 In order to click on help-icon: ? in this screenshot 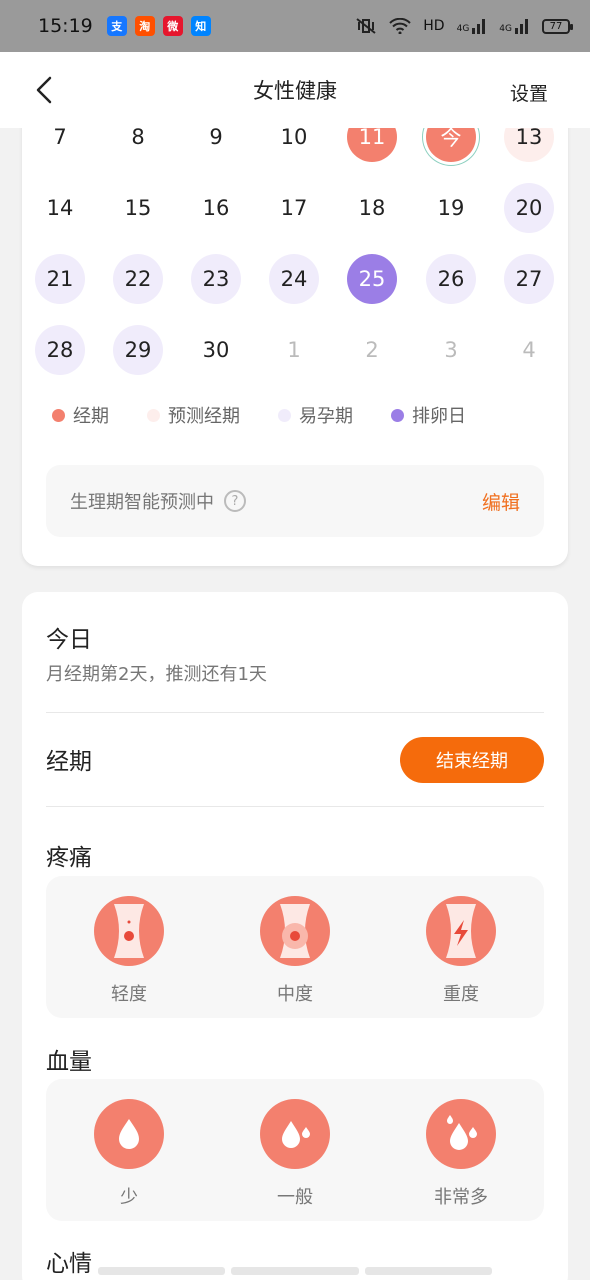, I will do `click(235, 501)`.